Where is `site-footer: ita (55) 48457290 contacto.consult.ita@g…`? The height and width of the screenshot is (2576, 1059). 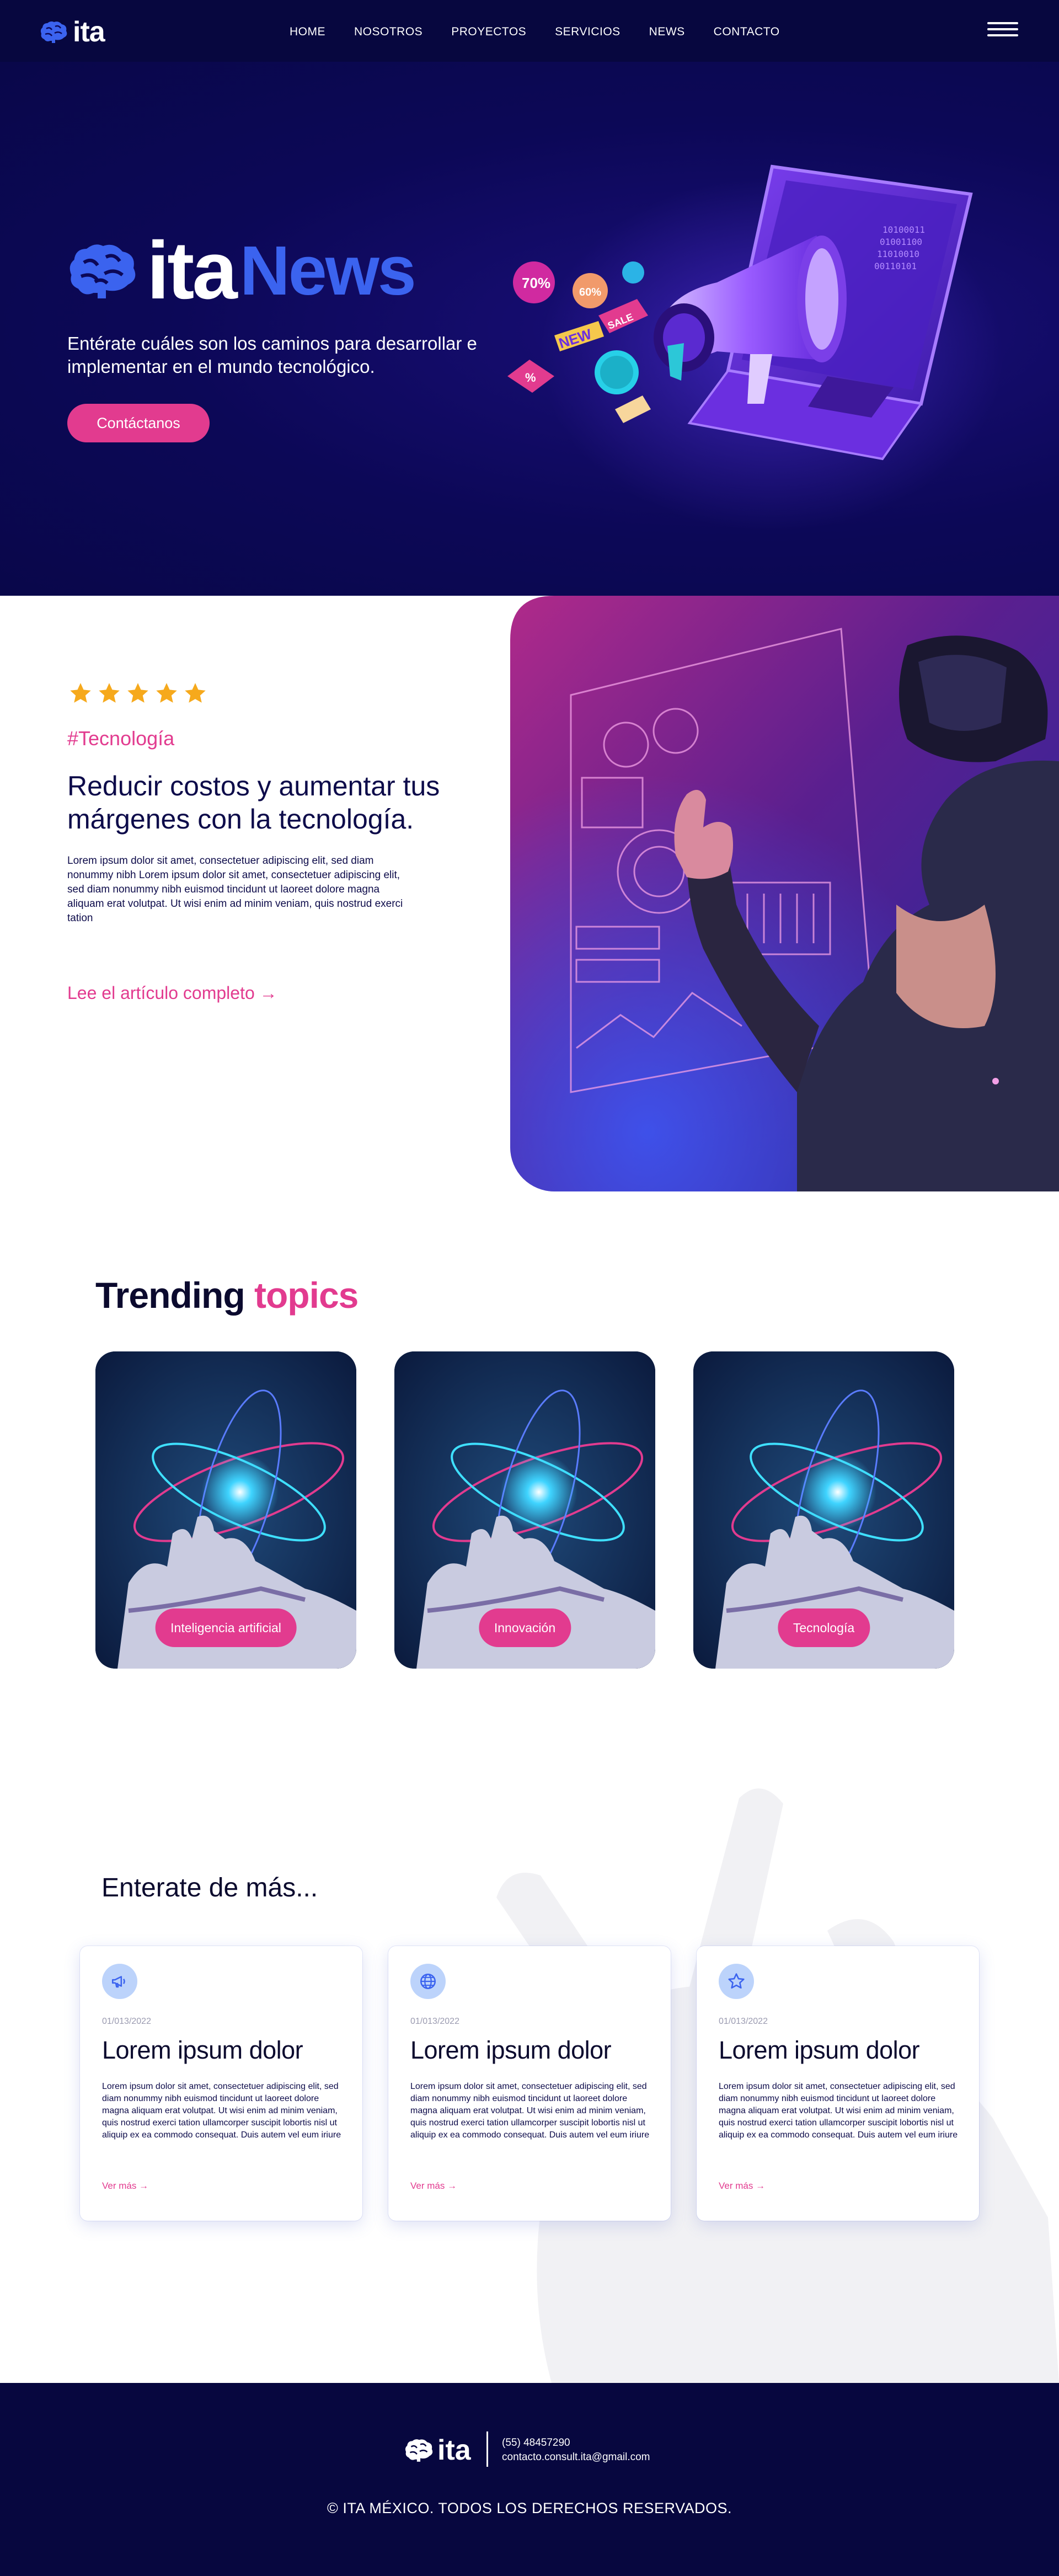 site-footer: ita (55) 48457290 contacto.consult.ita@g… is located at coordinates (529, 2479).